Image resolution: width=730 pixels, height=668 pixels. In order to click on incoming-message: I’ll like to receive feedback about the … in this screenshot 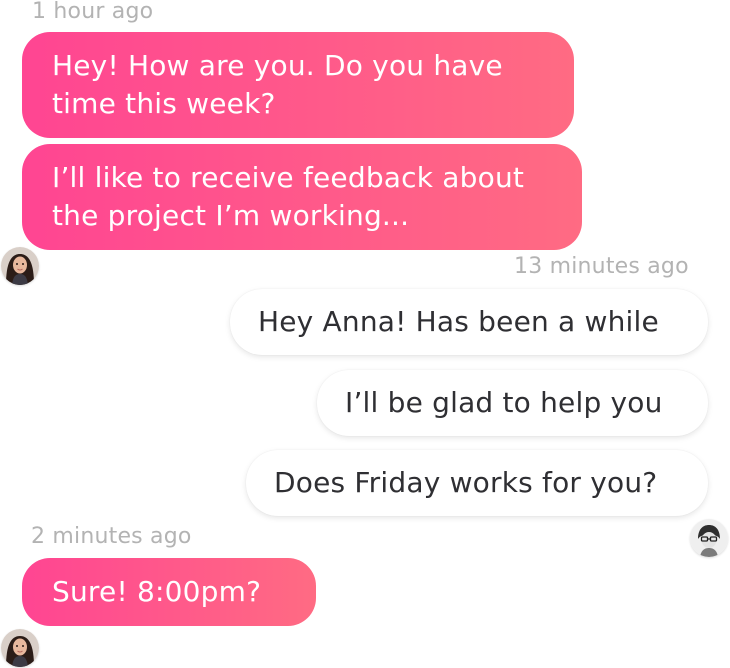, I will do `click(302, 197)`.